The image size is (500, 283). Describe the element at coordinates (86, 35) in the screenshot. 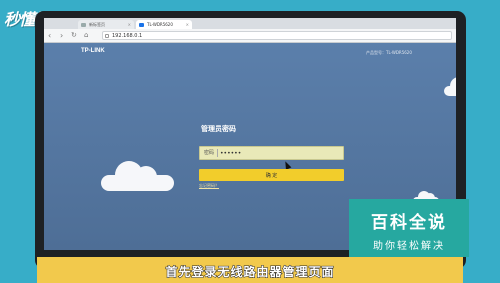

I see `home-icon: ⌂` at that location.